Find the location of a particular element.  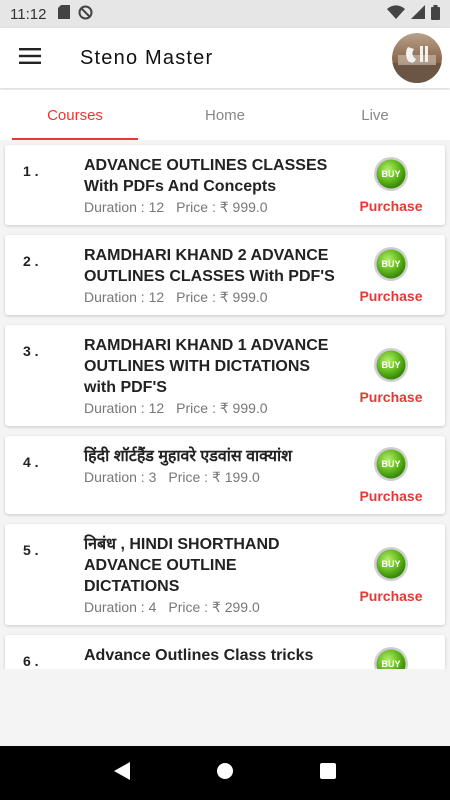

tab-bar: Courses Home Live is located at coordinates (225, 115).